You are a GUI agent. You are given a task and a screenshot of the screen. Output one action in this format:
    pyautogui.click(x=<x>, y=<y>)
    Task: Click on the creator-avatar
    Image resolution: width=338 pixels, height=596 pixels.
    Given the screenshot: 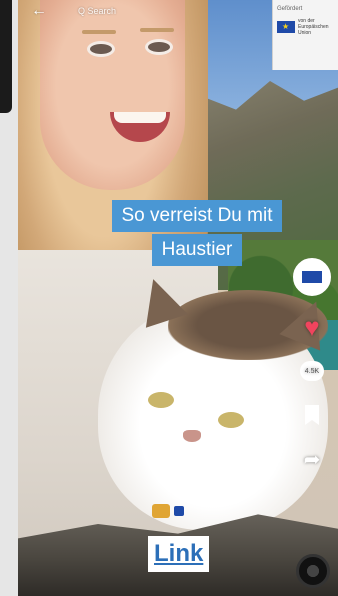 What is the action you would take?
    pyautogui.click(x=312, y=277)
    